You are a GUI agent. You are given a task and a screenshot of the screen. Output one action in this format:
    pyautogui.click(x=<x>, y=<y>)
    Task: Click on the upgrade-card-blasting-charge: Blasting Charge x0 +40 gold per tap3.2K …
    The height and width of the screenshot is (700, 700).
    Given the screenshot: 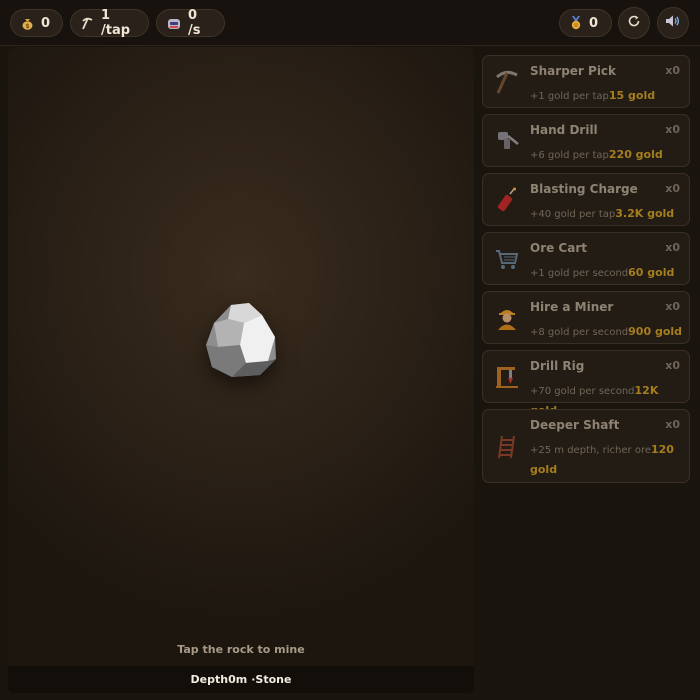 What is the action you would take?
    pyautogui.click(x=586, y=199)
    